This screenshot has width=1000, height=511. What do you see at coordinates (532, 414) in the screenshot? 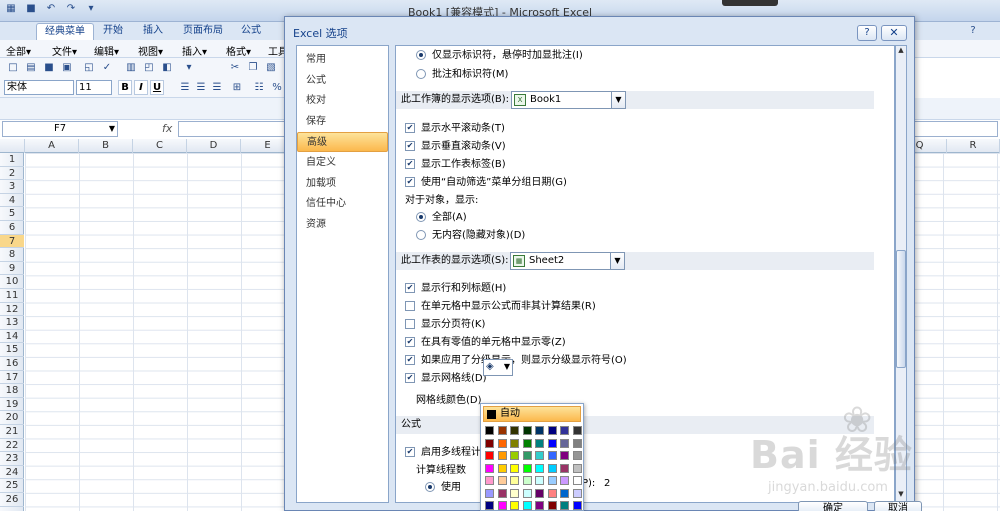
I see `color-automatic-option: 自动` at bounding box center [532, 414].